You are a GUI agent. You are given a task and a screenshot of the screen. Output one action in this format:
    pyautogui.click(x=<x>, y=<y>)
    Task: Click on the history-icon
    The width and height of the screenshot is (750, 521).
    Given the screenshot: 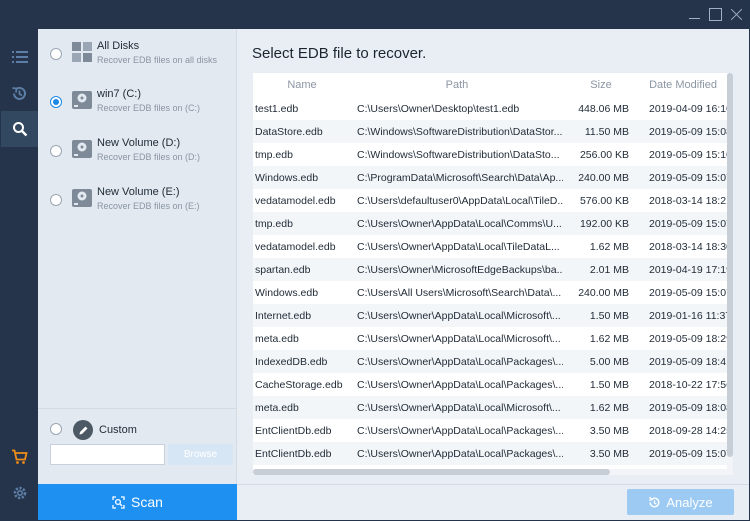 What is the action you would take?
    pyautogui.click(x=19, y=93)
    